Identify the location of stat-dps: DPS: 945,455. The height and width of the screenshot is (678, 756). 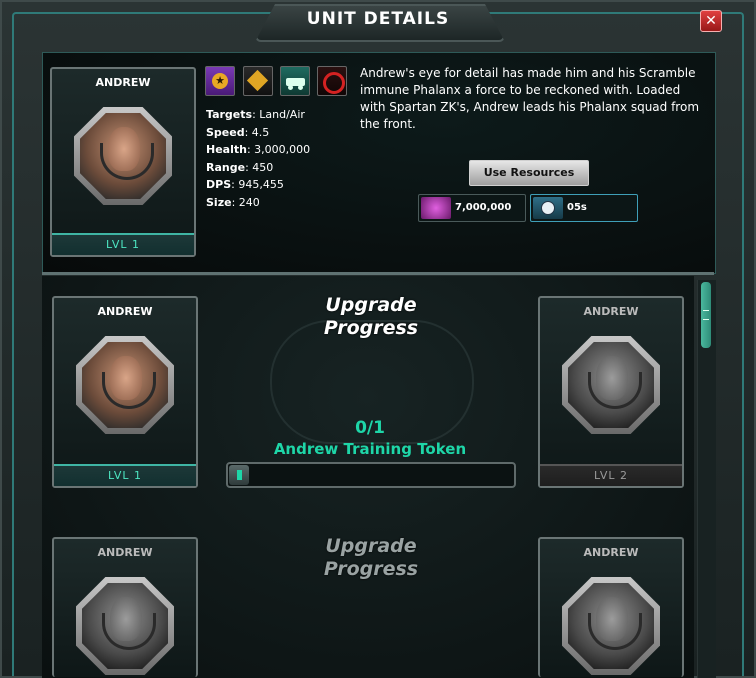
(245, 184).